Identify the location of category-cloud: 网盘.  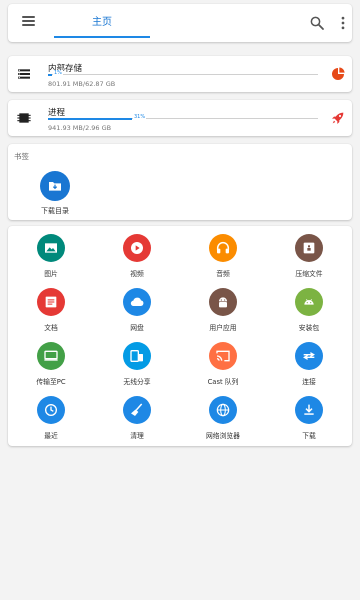
(137, 310).